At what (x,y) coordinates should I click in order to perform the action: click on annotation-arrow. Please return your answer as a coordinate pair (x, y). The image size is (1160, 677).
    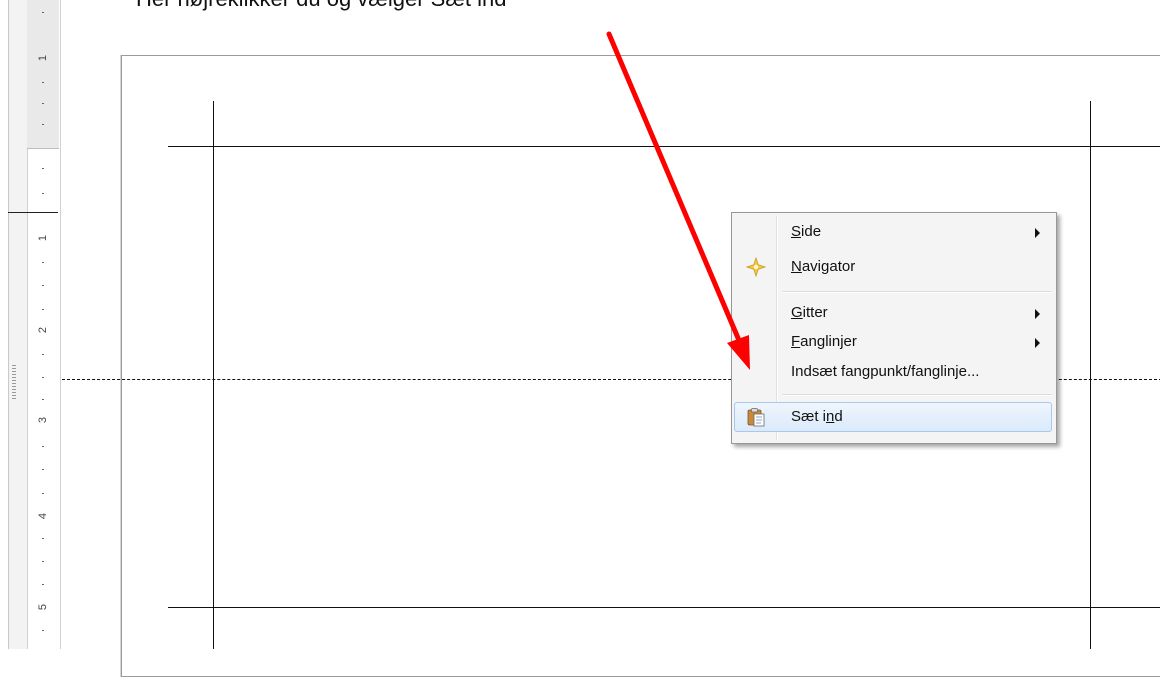
    Looking at the image, I should click on (678, 200).